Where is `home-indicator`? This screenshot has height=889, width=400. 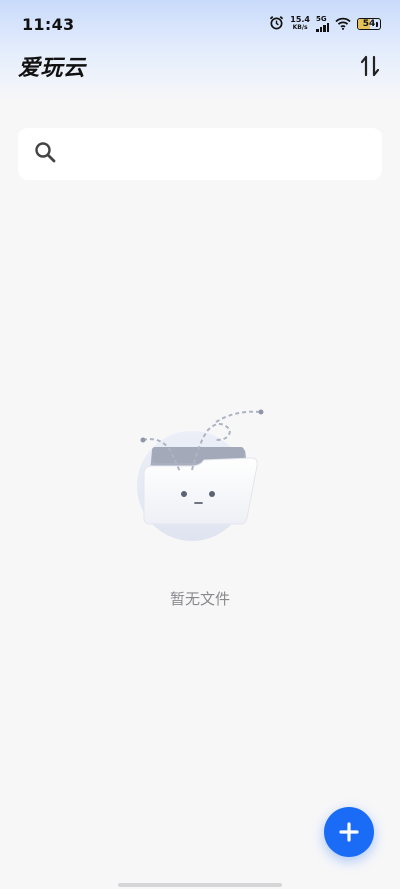 home-indicator is located at coordinates (200, 885).